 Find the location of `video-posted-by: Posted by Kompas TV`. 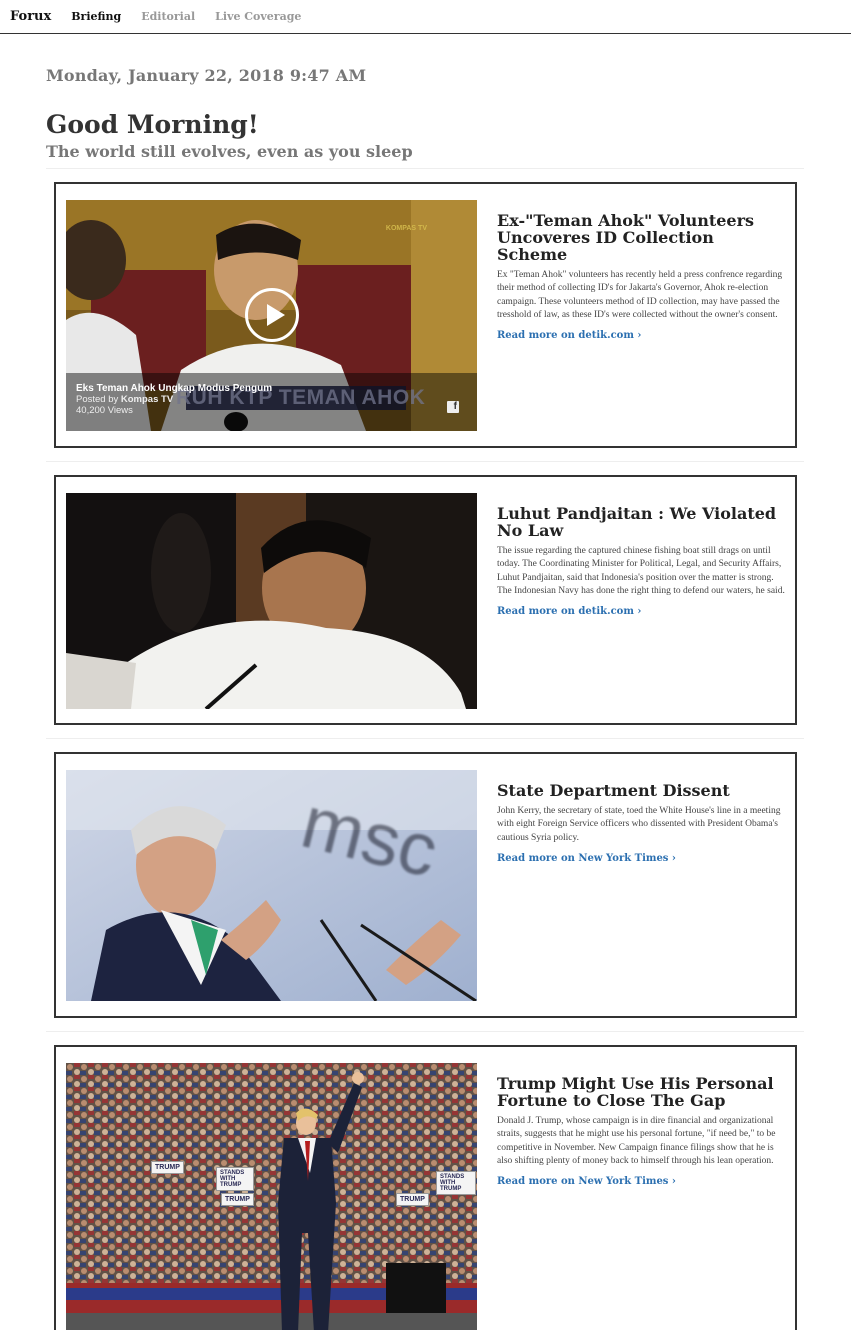

video-posted-by: Posted by Kompas TV is located at coordinates (271, 399).